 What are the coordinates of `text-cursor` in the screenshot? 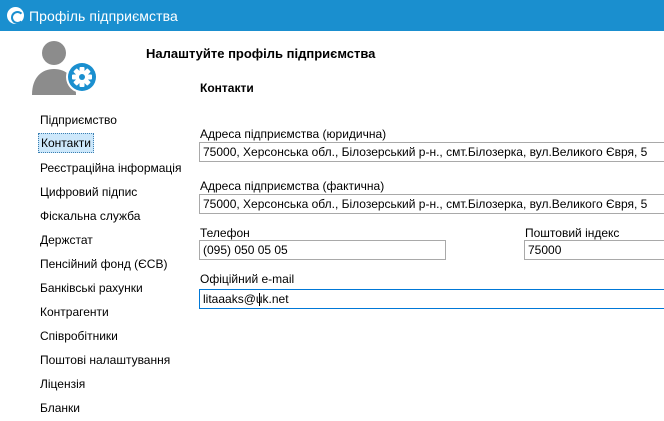 It's located at (259, 299).